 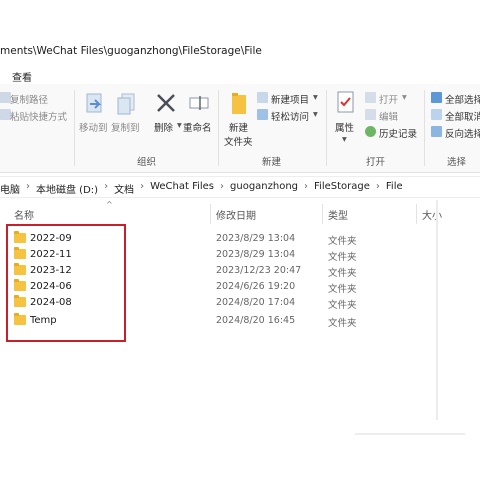 What do you see at coordinates (315, 114) in the screenshot?
I see `easy-access-dropdown-icon: ▾` at bounding box center [315, 114].